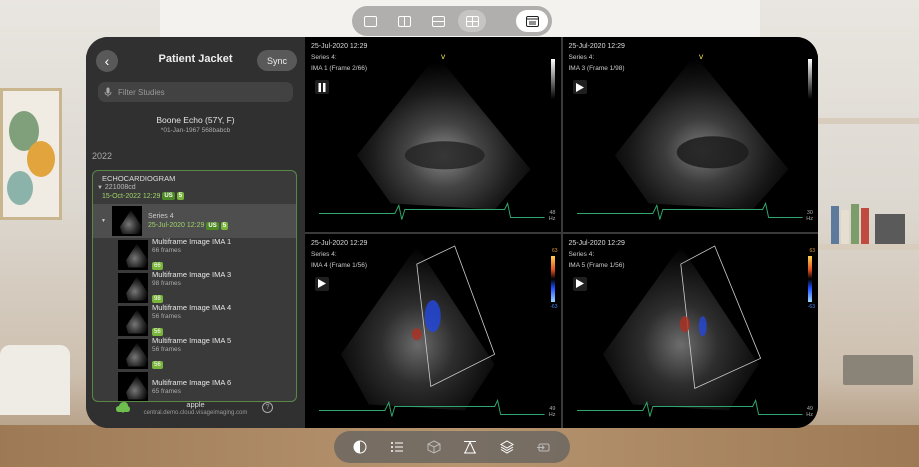  Describe the element at coordinates (552, 215) in the screenshot. I see `frame-rate-label: 48 Hz` at that location.